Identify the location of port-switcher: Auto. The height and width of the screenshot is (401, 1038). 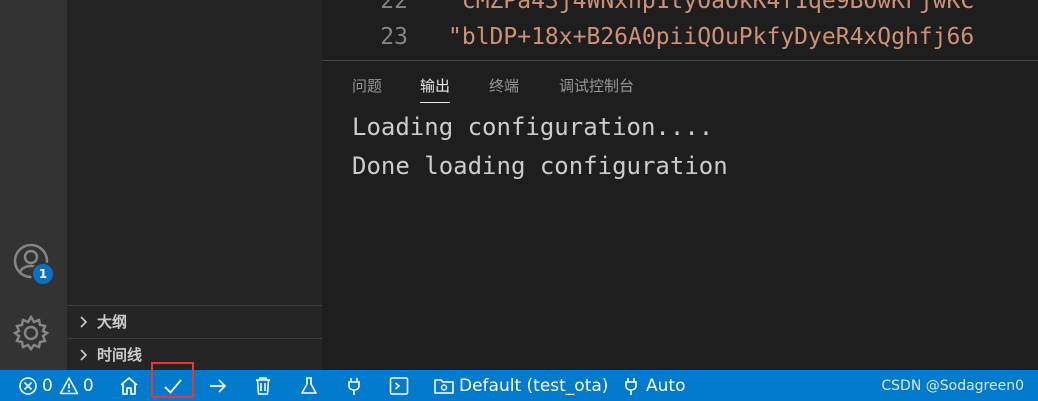
(652, 385).